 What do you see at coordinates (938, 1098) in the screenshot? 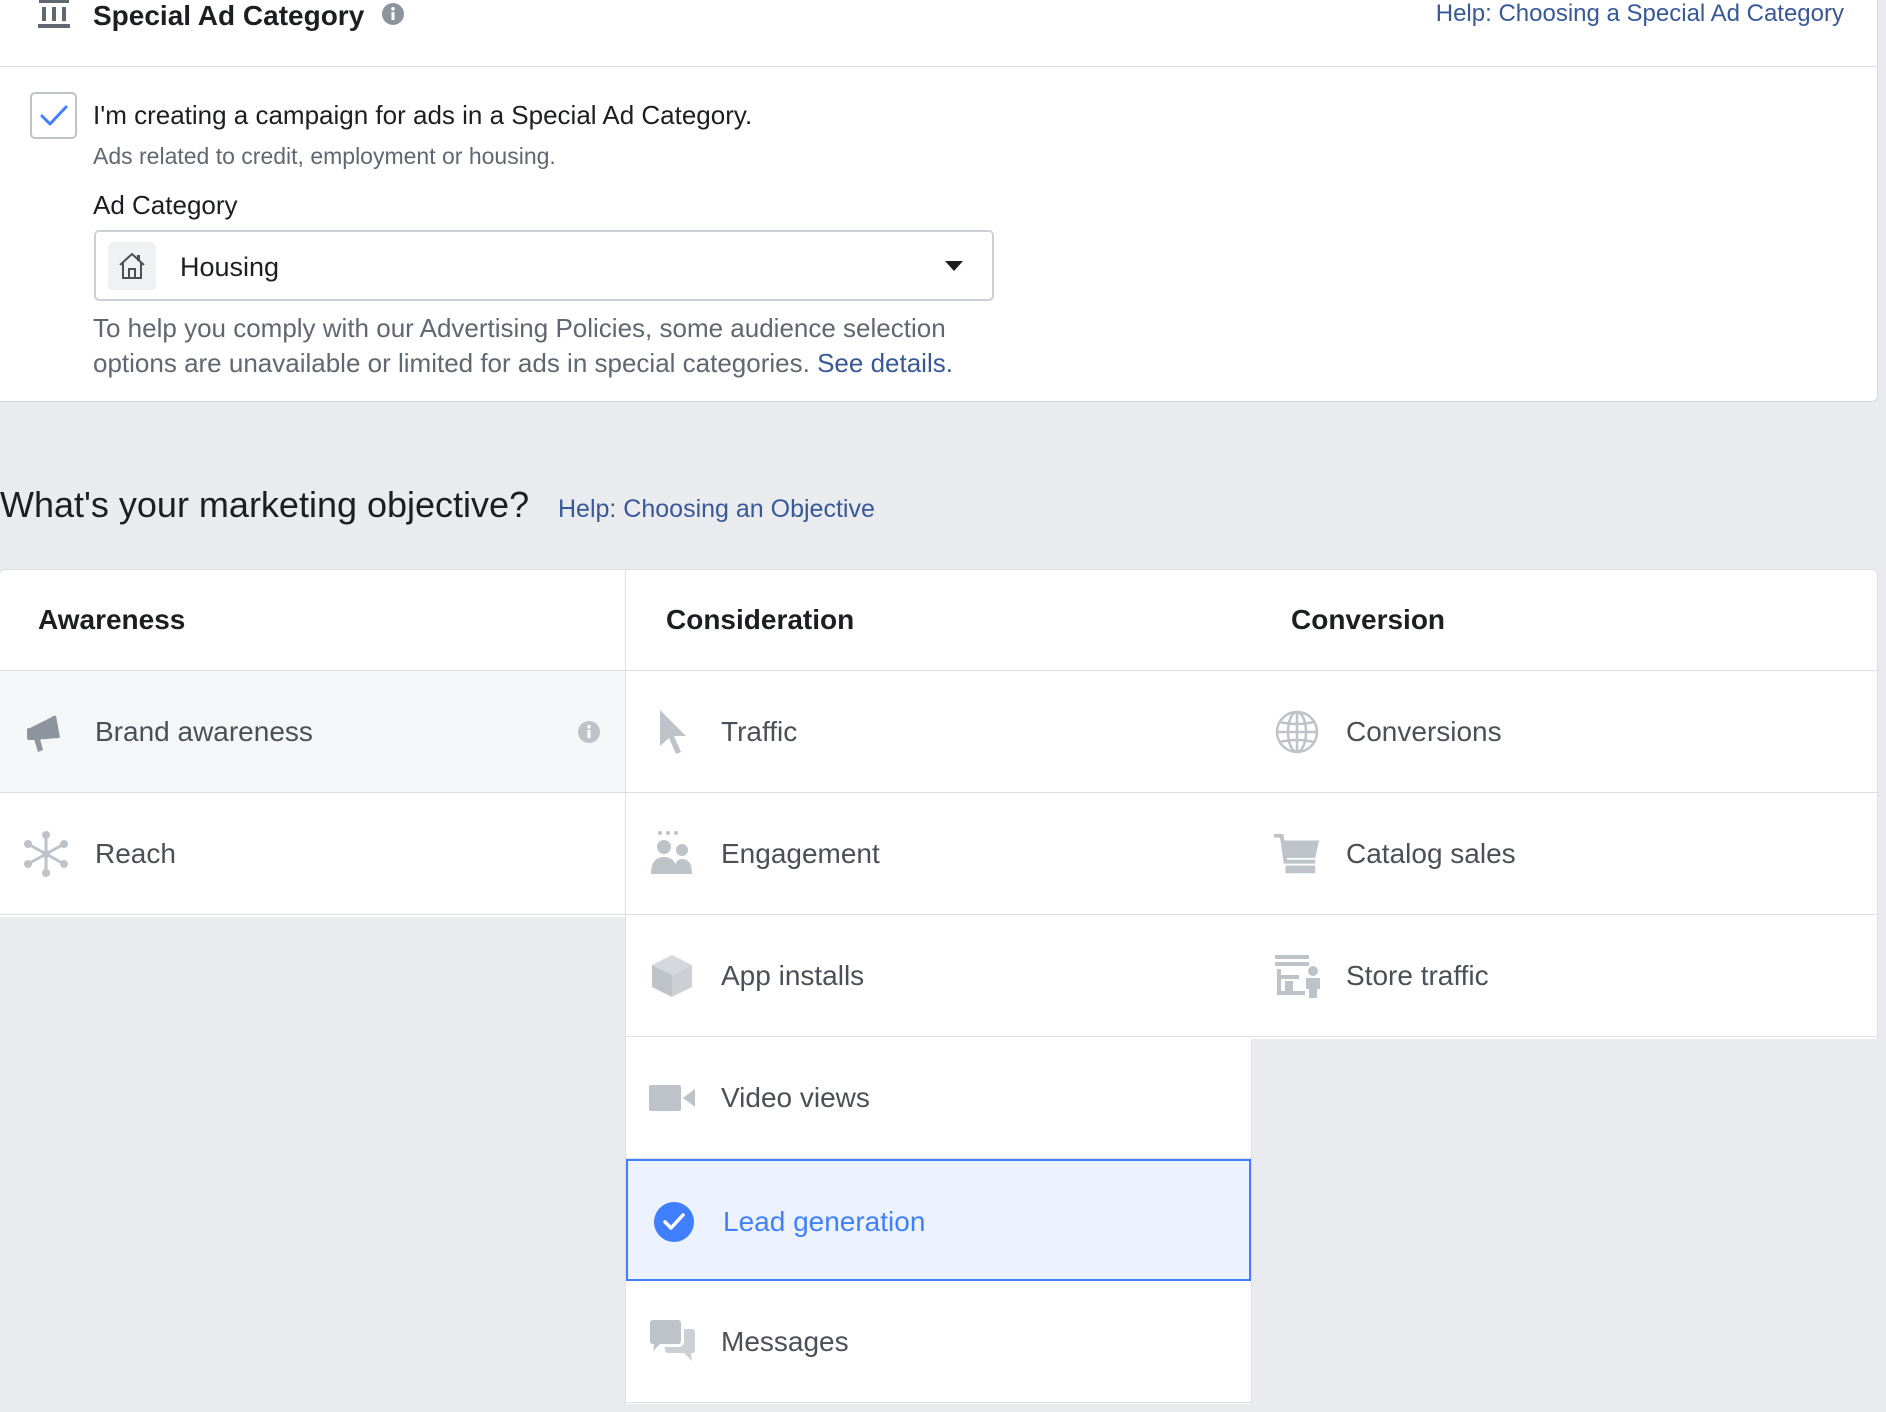
I see `objective-video-views: Video views` at bounding box center [938, 1098].